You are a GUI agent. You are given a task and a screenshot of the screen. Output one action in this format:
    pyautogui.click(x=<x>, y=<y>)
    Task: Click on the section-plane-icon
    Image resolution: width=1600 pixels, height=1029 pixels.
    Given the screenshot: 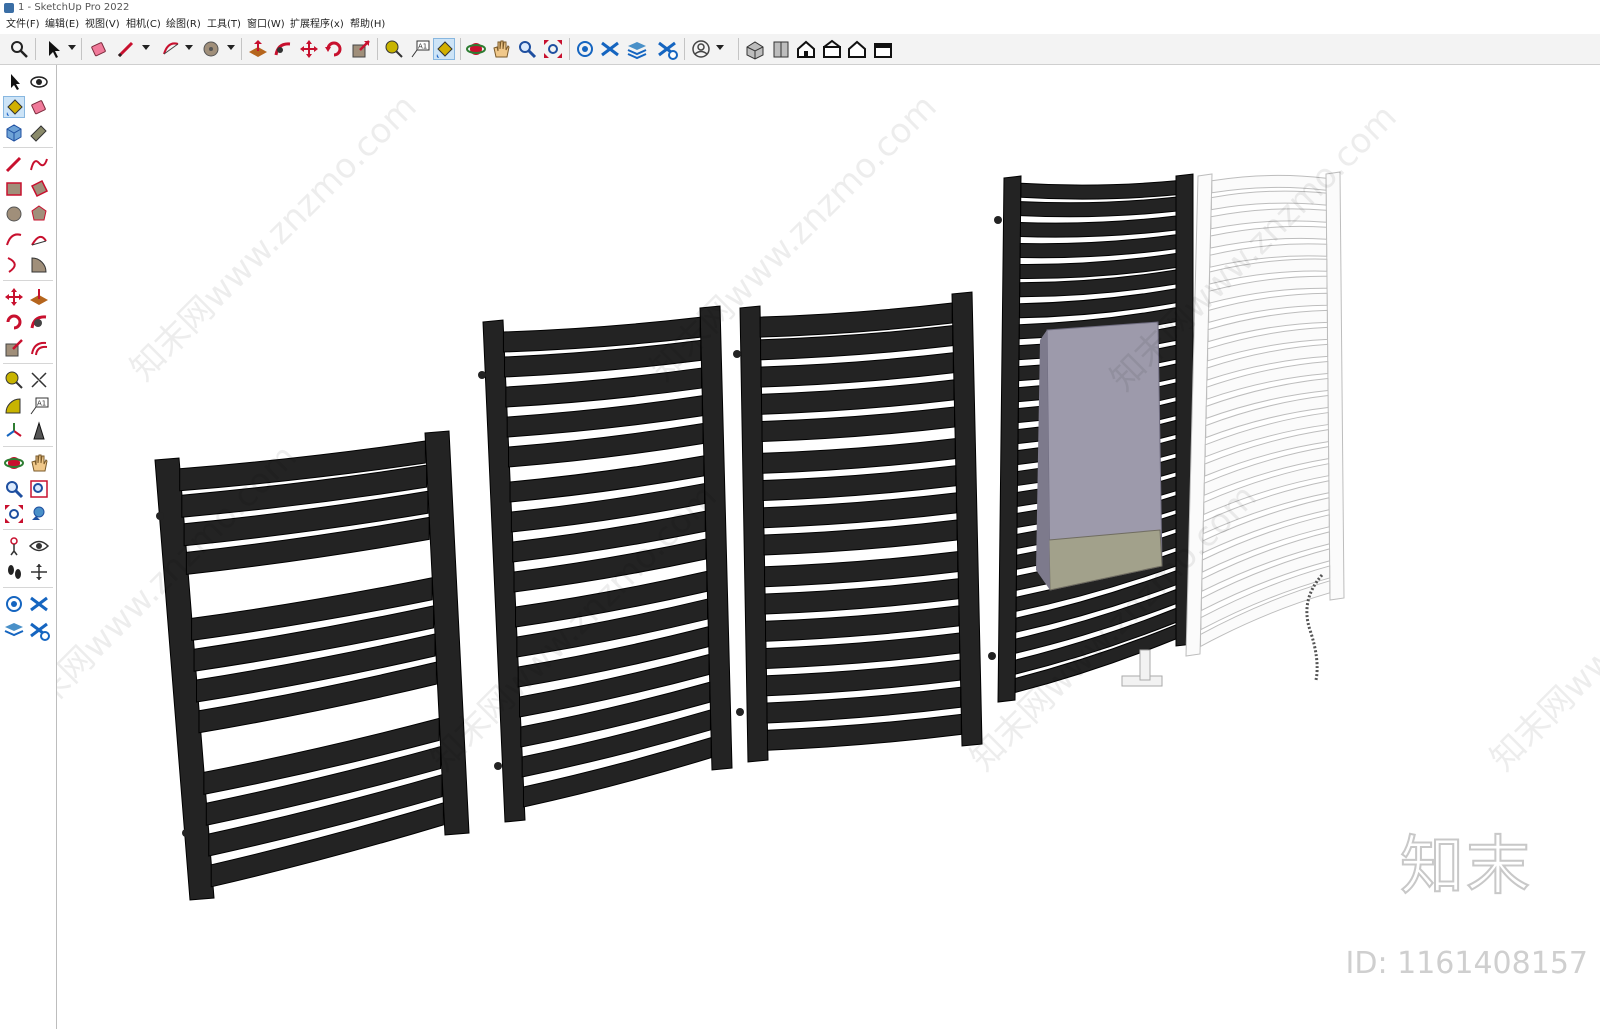 What is the action you would take?
    pyautogui.click(x=39, y=572)
    